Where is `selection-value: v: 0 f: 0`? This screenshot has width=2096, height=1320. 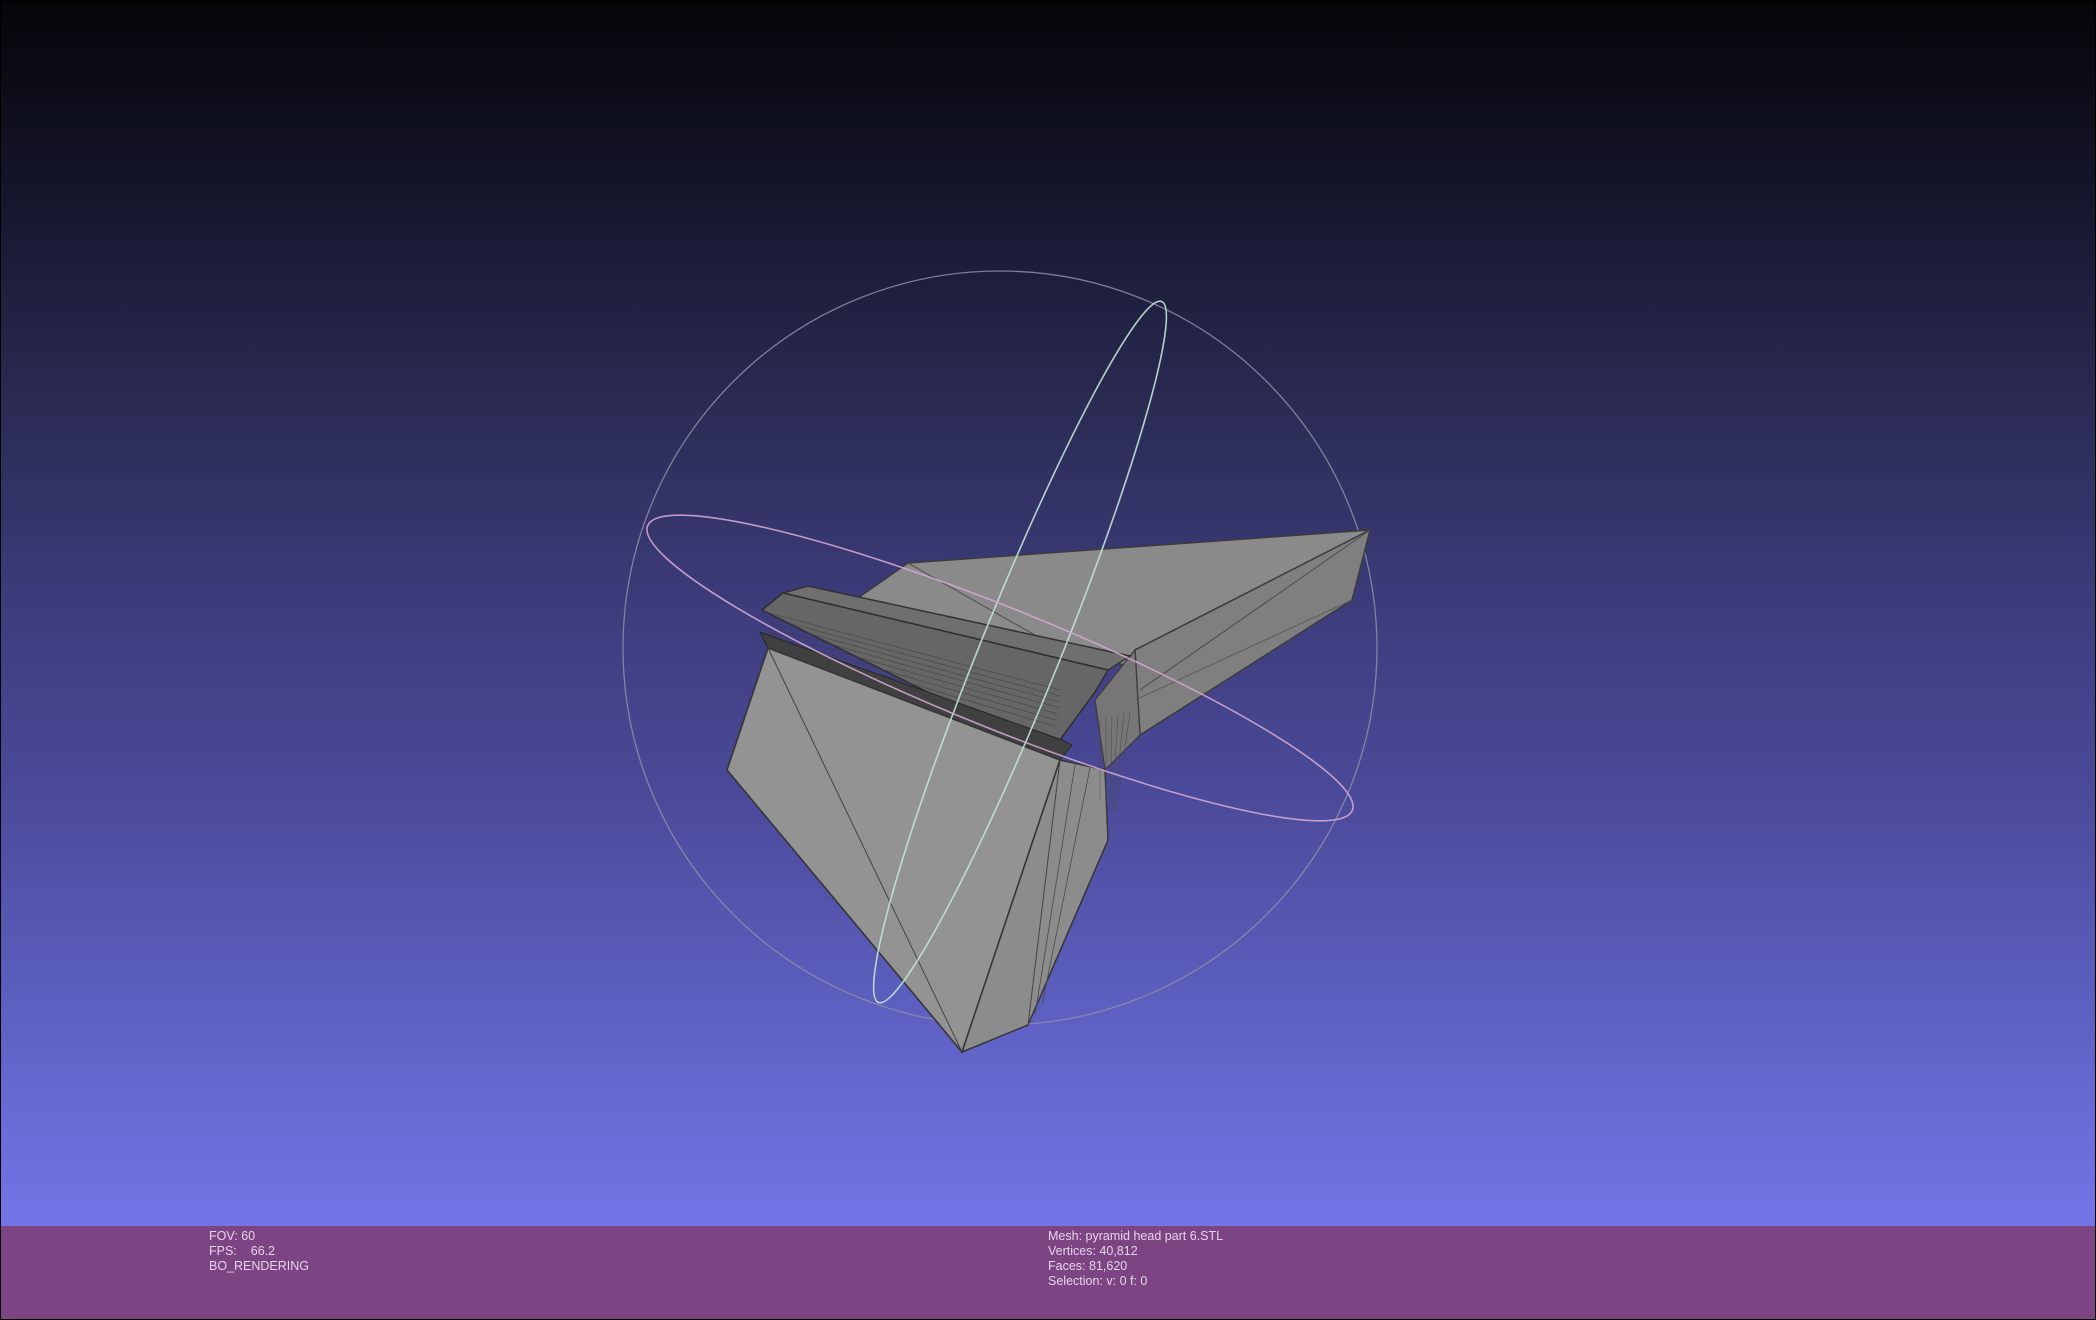
selection-value: v: 0 f: 0 is located at coordinates (1127, 1281).